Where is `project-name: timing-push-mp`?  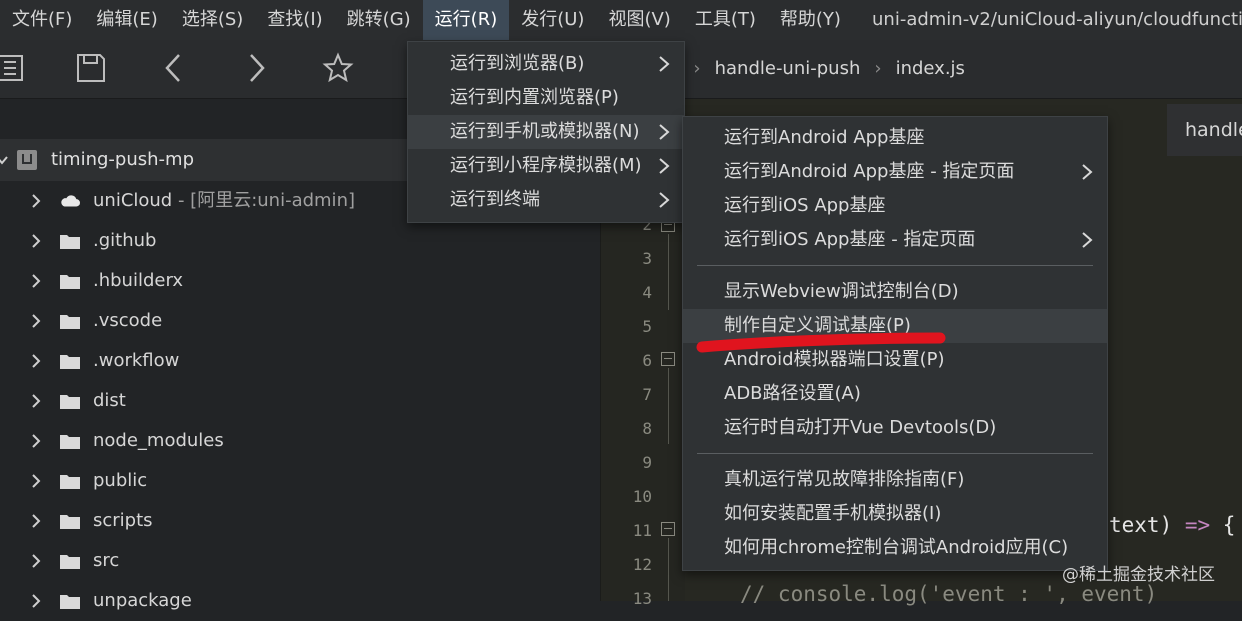
project-name: timing-push-mp is located at coordinates (122, 159).